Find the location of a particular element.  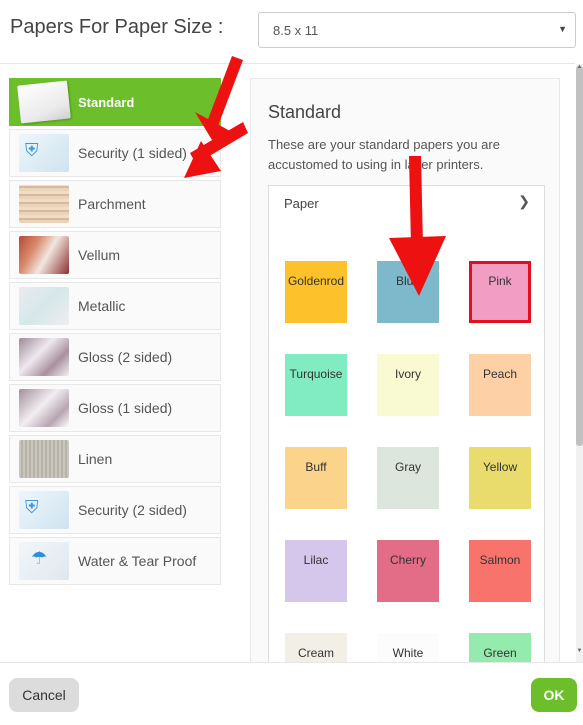

color-swatch-yellow: Yellow is located at coordinates (500, 478).